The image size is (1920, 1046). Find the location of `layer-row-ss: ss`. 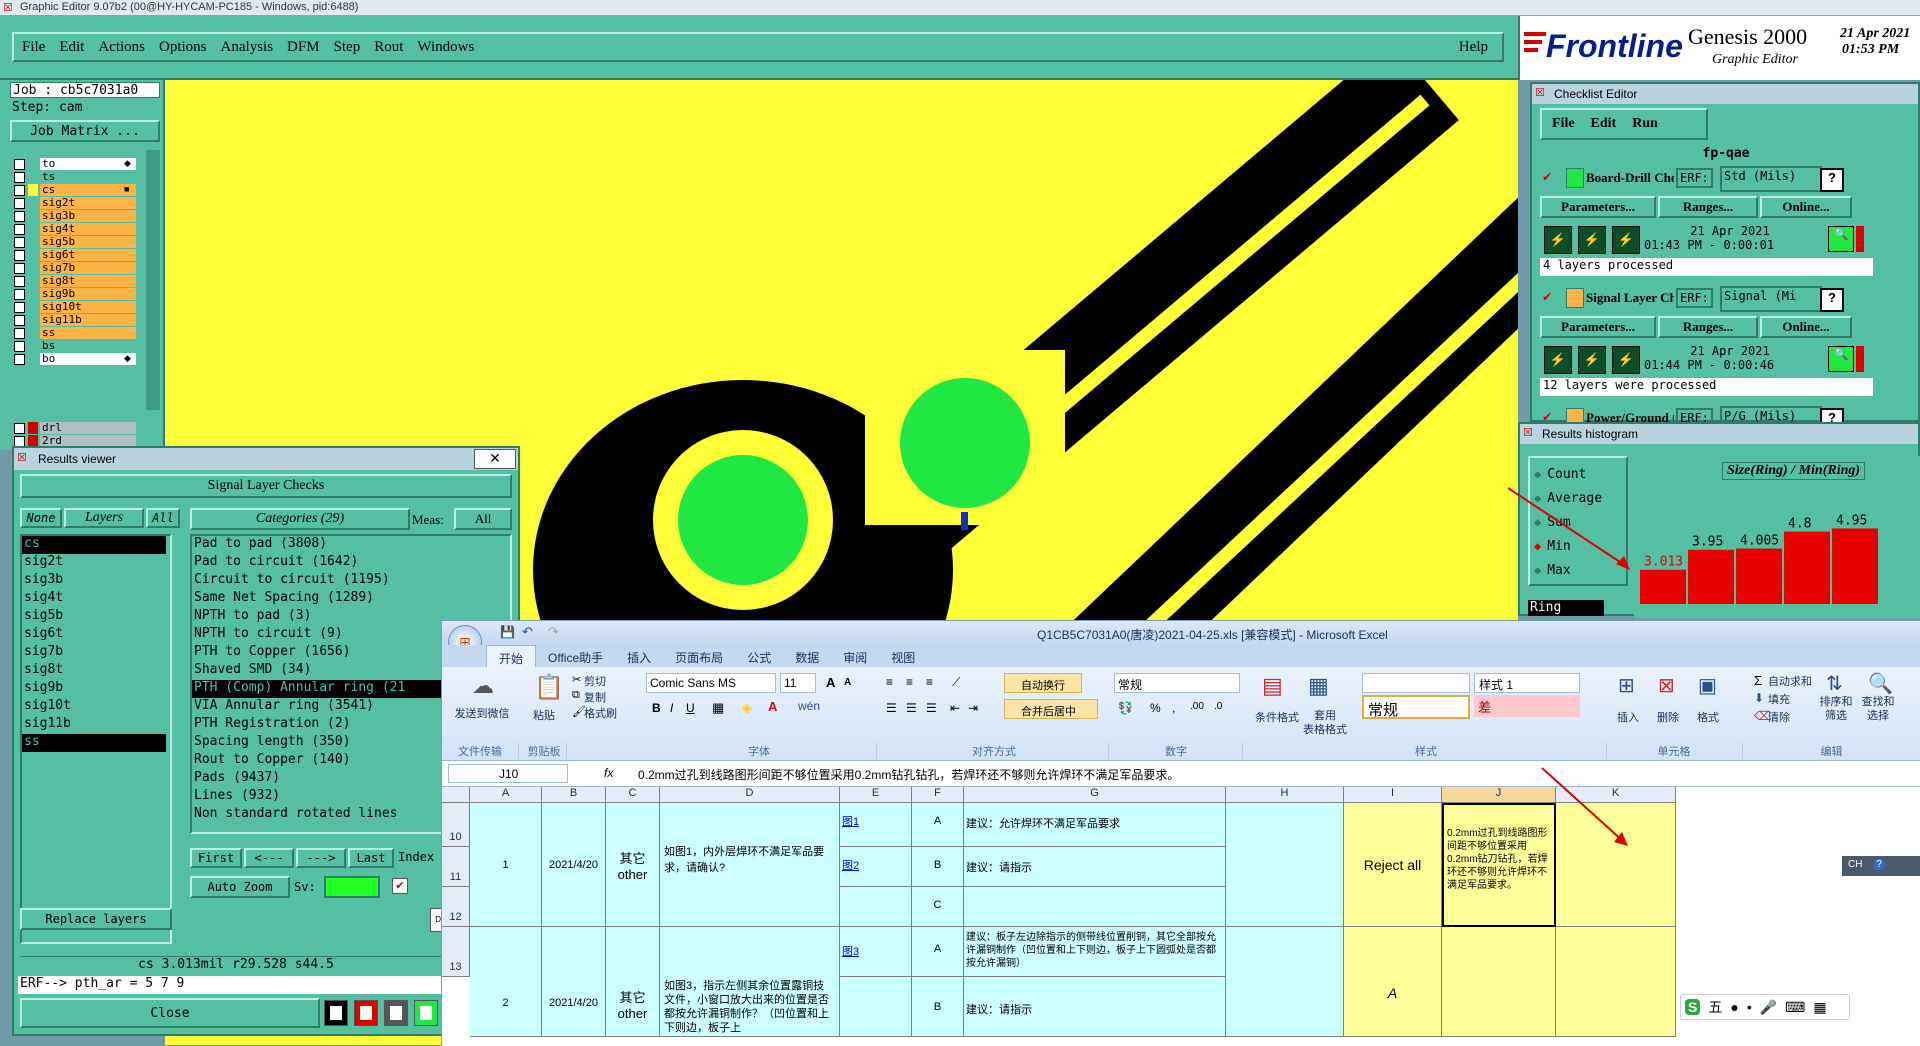

layer-row-ss: ss is located at coordinates (80, 333).